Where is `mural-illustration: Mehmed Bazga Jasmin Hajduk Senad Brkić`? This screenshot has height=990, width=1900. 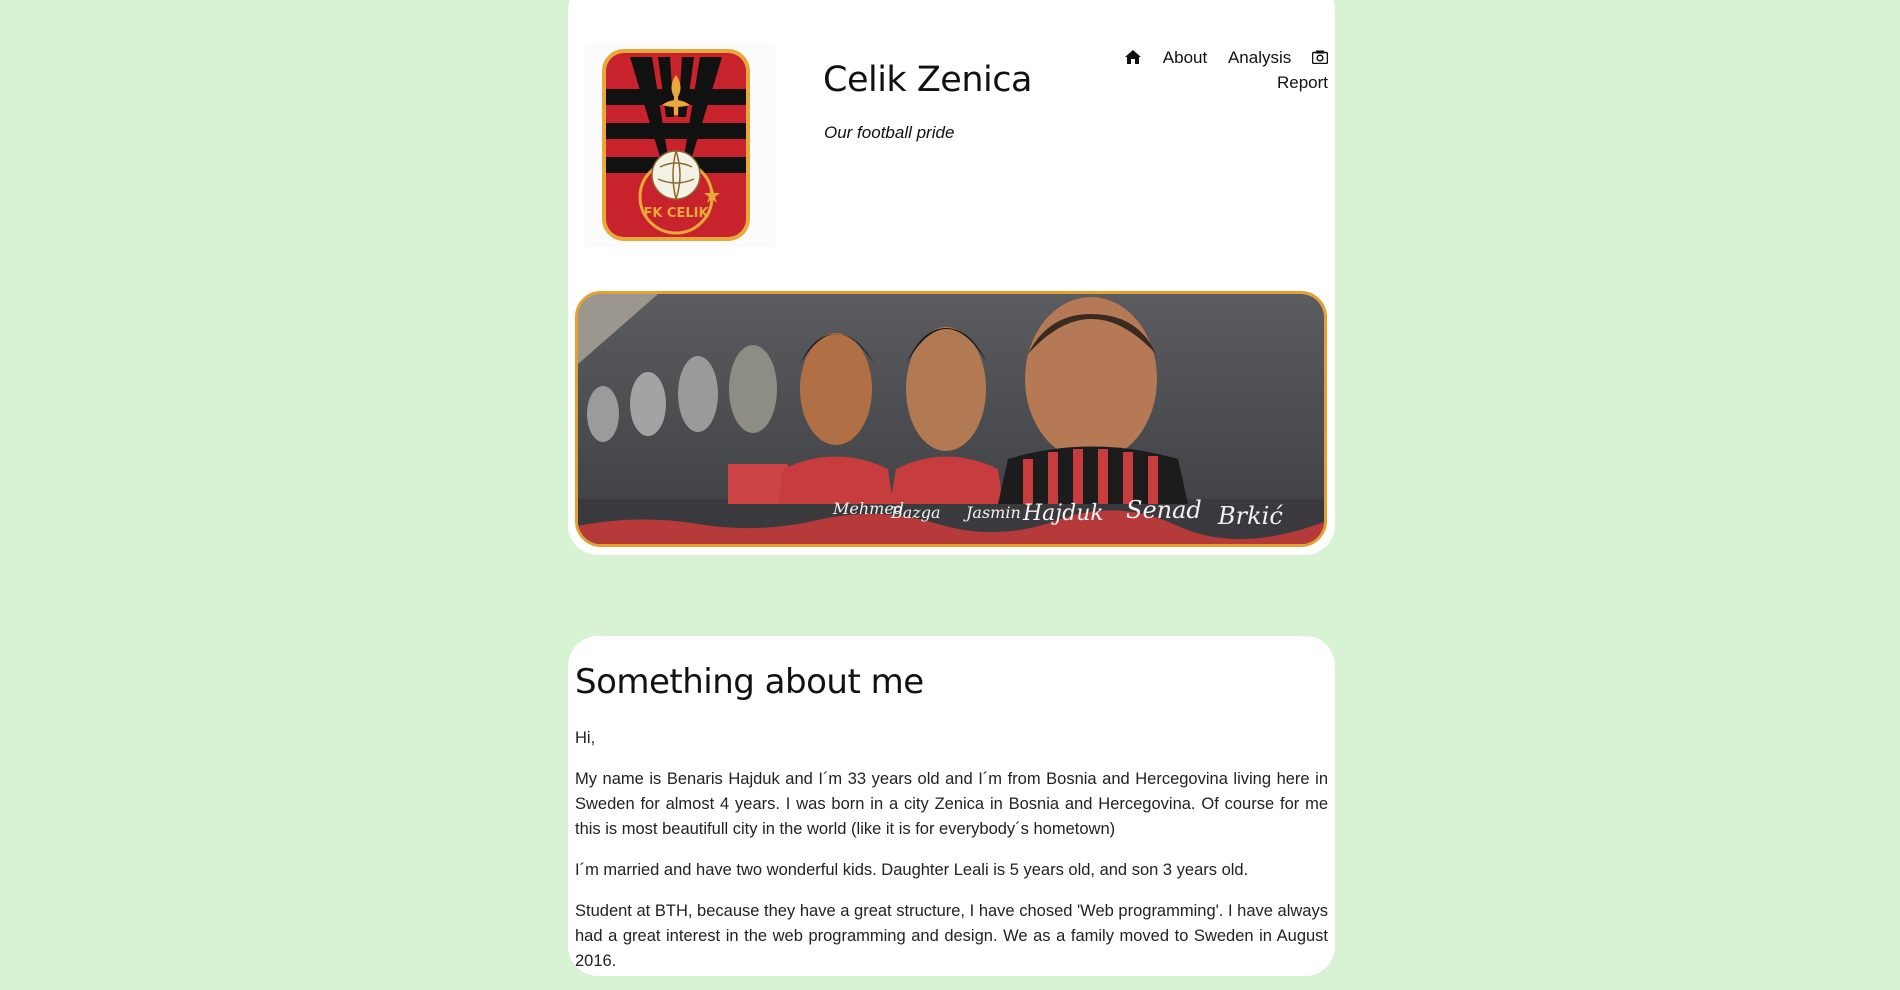 mural-illustration: Mehmed Bazga Jasmin Hajduk Senad Brkić is located at coordinates (951, 419).